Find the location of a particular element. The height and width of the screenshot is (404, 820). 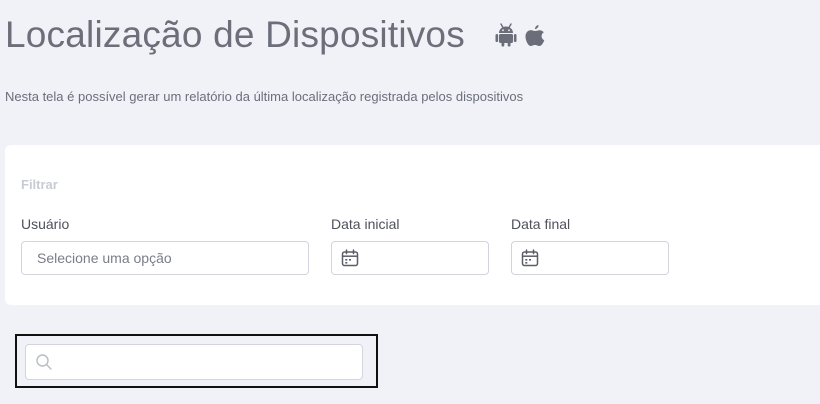

android-icon is located at coordinates (506, 35).